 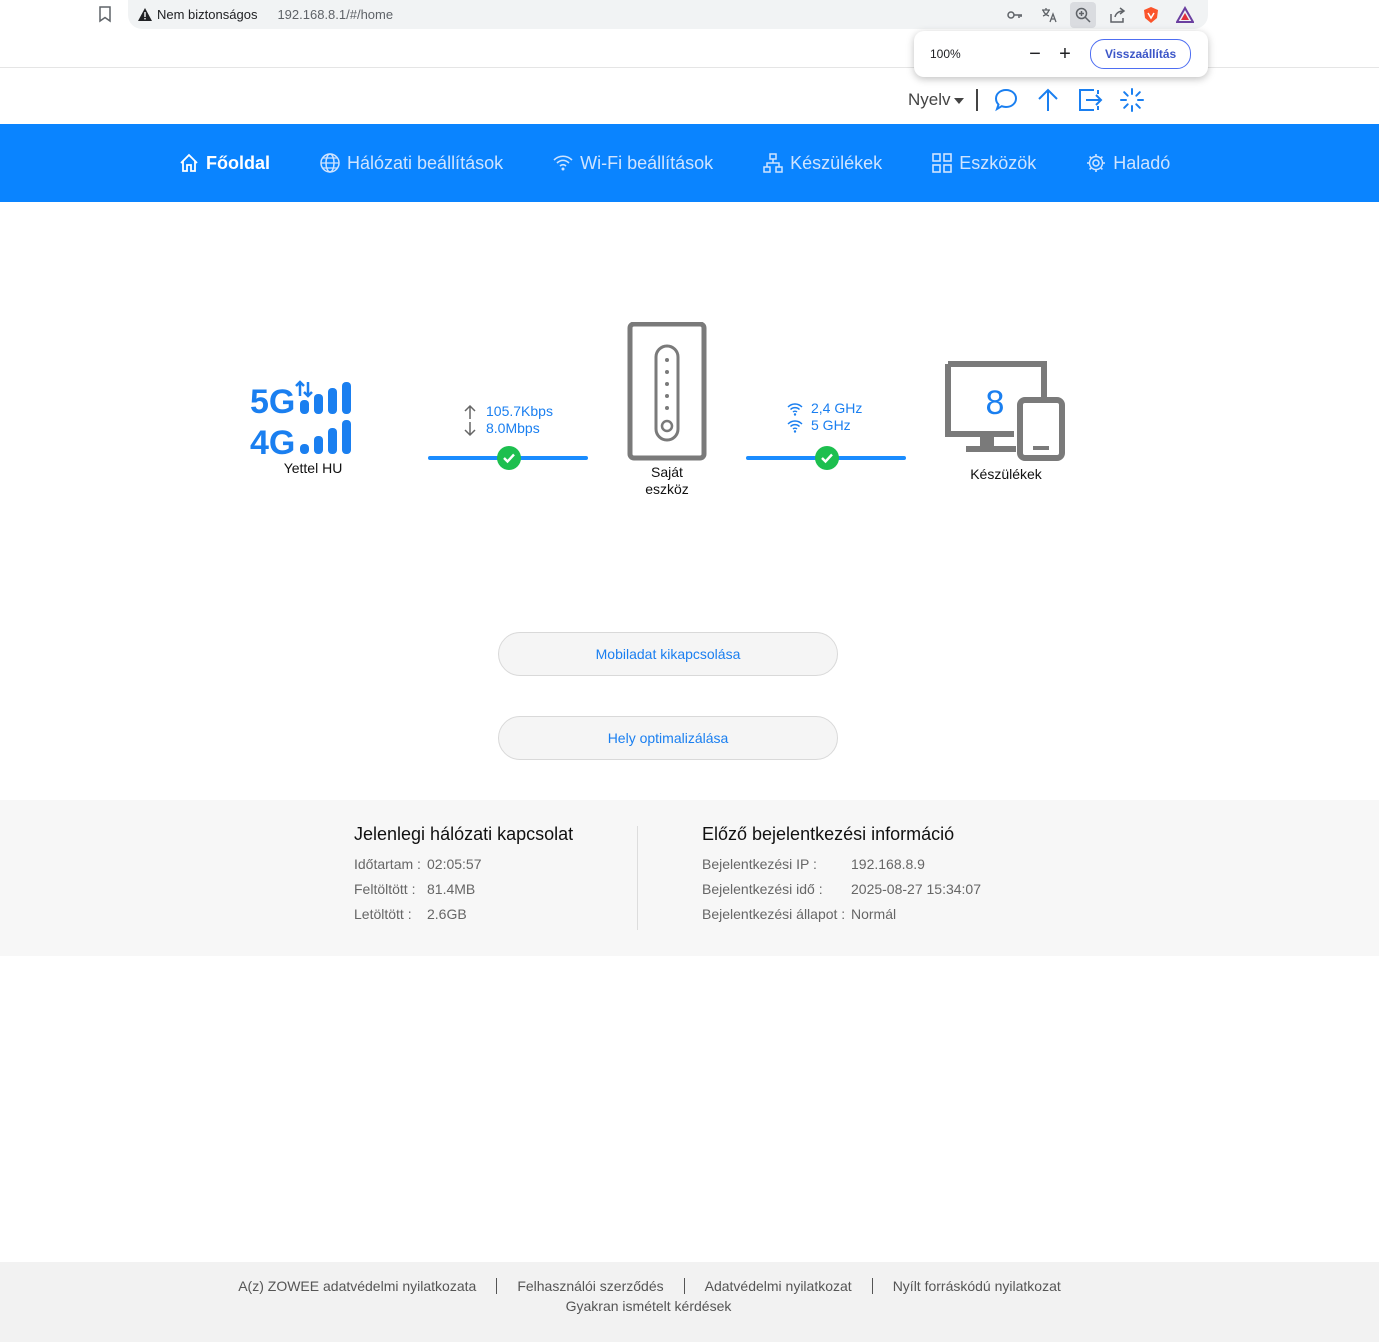 What do you see at coordinates (1083, 15) in the screenshot?
I see `zoom-icon` at bounding box center [1083, 15].